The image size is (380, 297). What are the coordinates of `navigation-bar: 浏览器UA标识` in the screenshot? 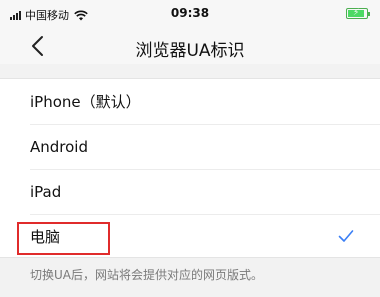 It's located at (190, 46).